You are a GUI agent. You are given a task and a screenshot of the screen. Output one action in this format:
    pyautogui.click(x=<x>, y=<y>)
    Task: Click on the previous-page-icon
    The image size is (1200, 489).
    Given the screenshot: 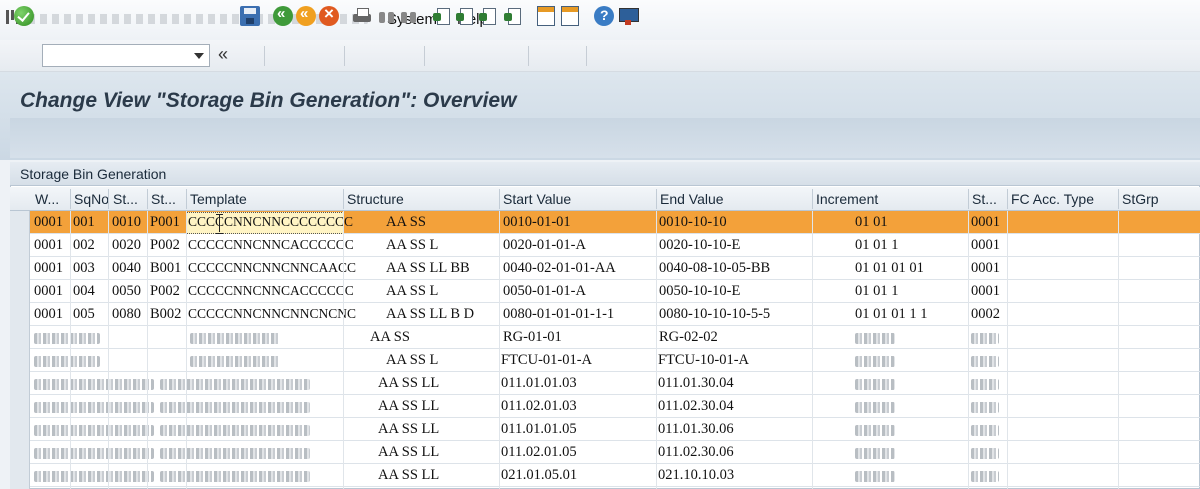 What is the action you would take?
    pyautogui.click(x=464, y=16)
    